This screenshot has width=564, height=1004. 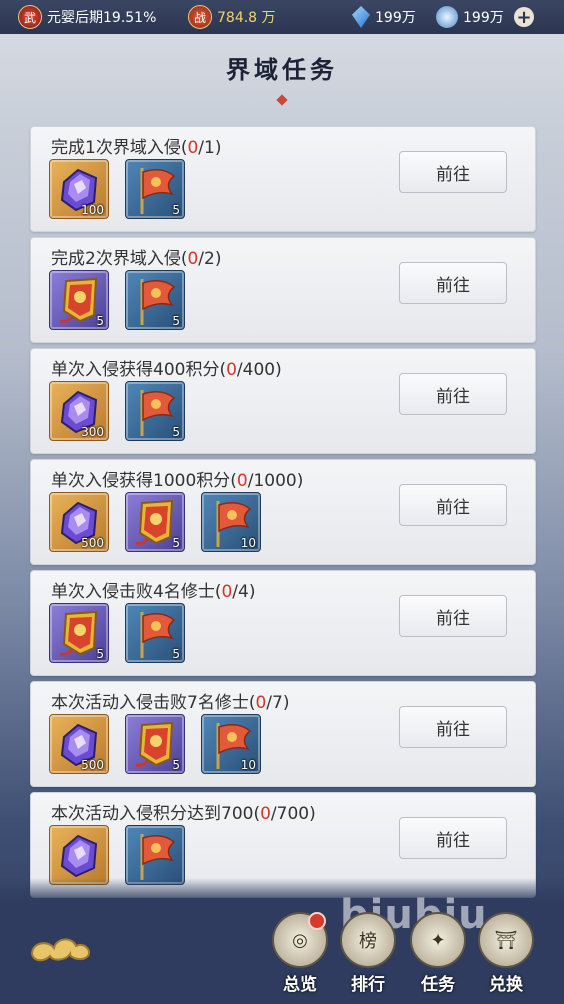 What do you see at coordinates (119, 259) in the screenshot?
I see `task-title-text: 完成2次界域入侵(` at bounding box center [119, 259].